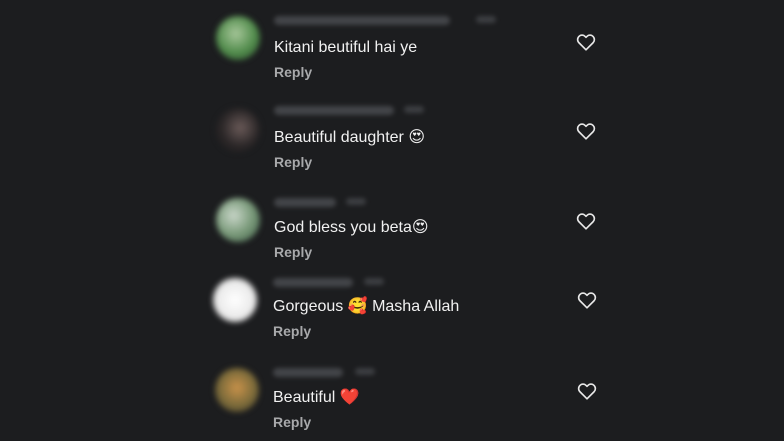 The image size is (784, 441). Describe the element at coordinates (351, 227) in the screenshot. I see `comment-text: God bless you beta😍` at that location.